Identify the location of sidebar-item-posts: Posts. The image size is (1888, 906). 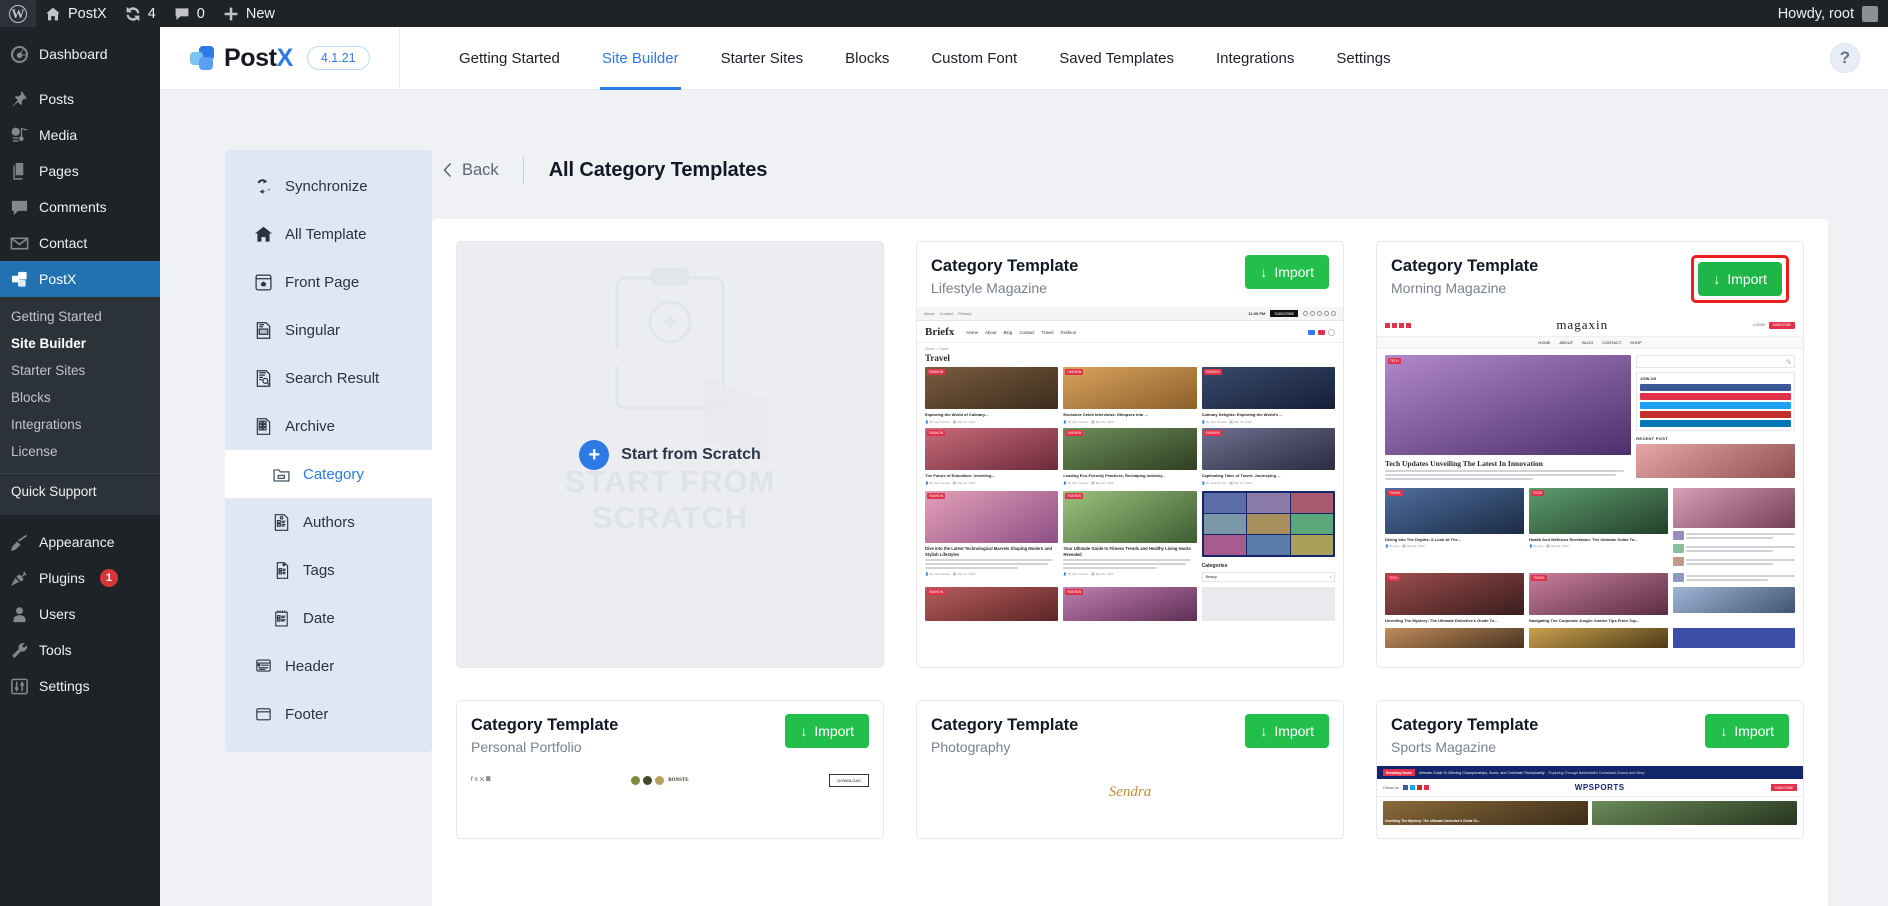
(80, 99).